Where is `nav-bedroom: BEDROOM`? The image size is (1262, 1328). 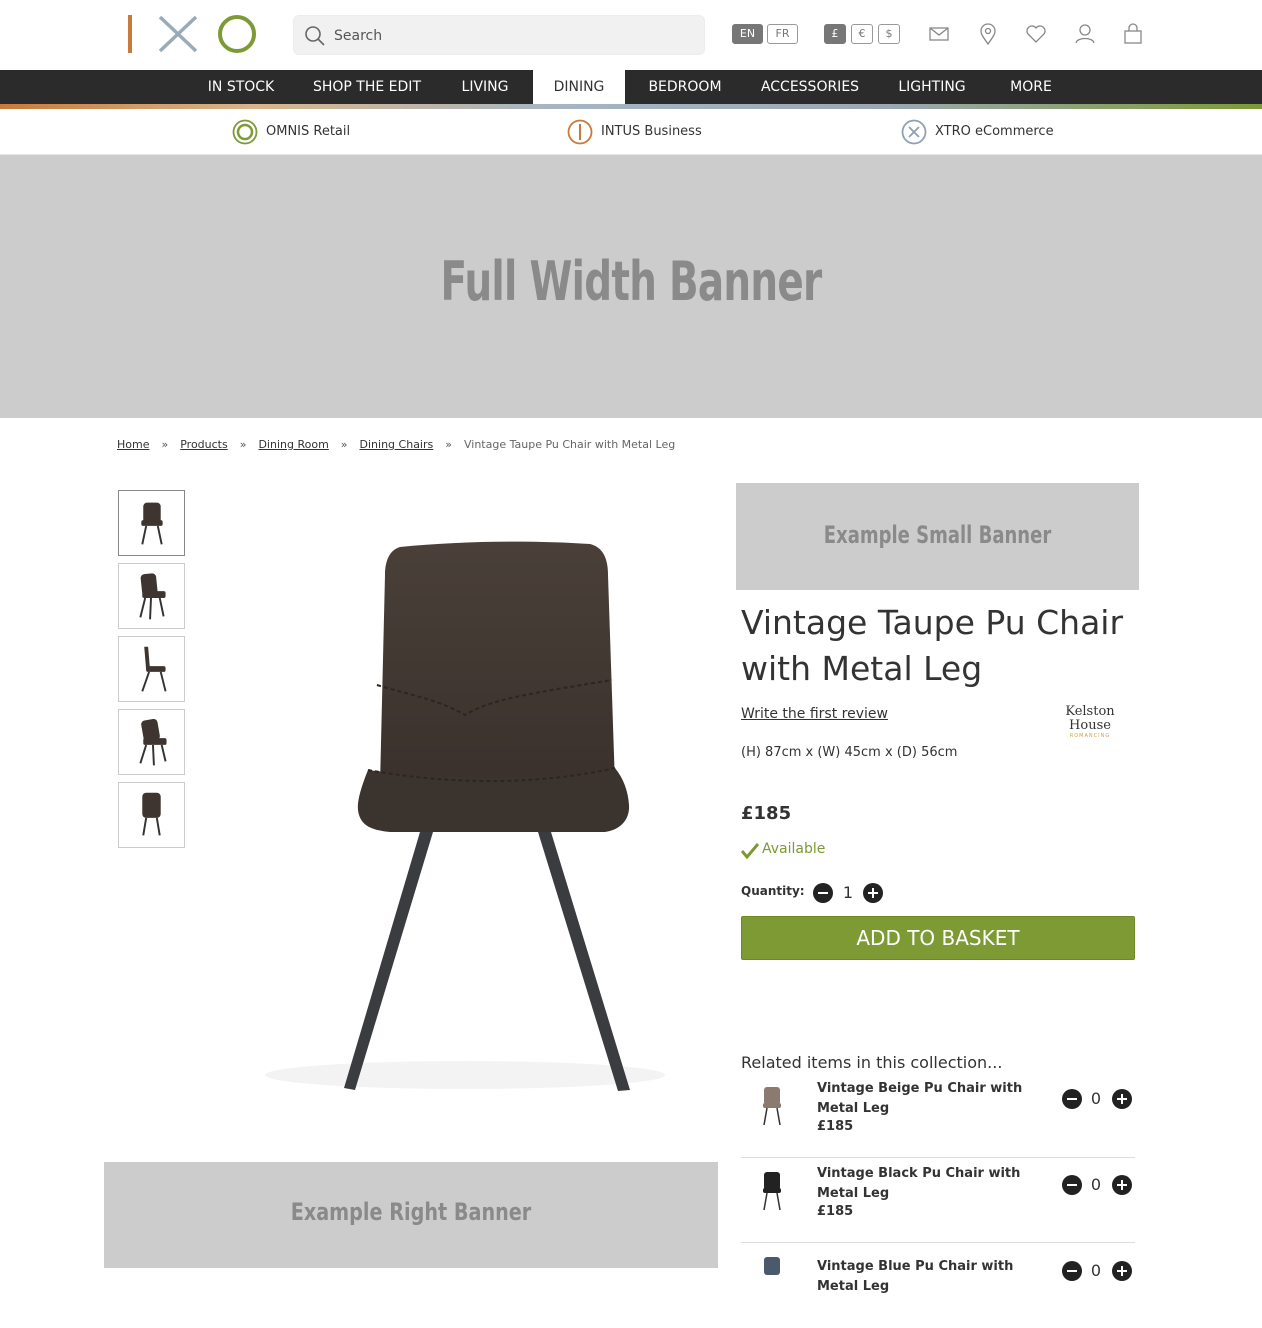 nav-bedroom: BEDROOM is located at coordinates (685, 87).